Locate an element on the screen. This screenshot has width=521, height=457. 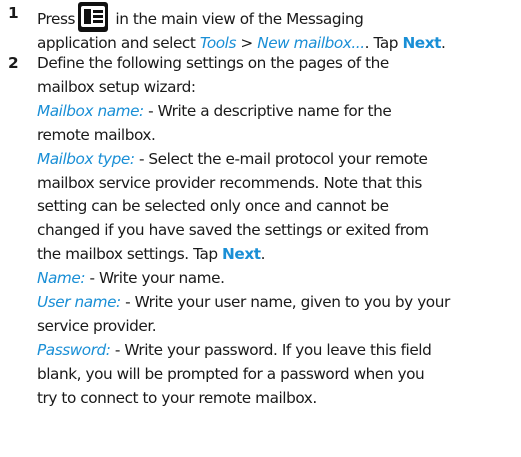
mailbox-type-label: Mailbox type: is located at coordinates (86, 158).